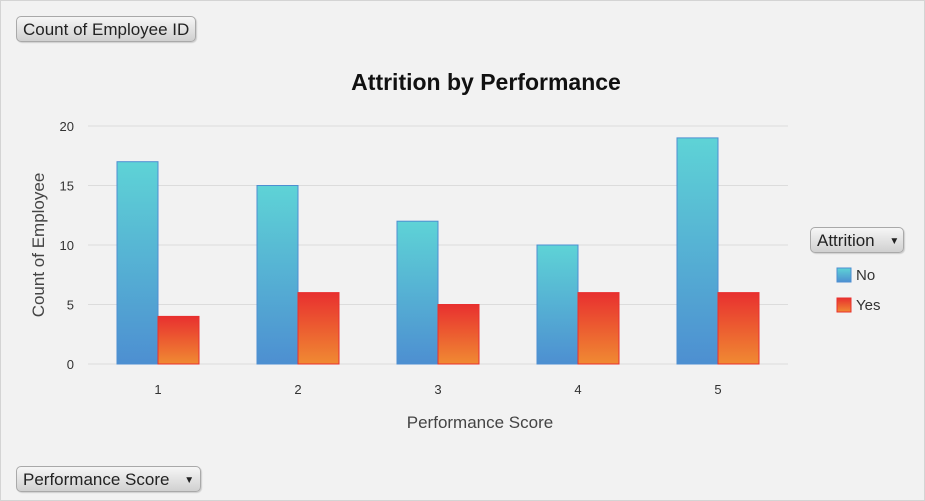  Describe the element at coordinates (157, 389) in the screenshot. I see `x-tick-label: 1` at that location.